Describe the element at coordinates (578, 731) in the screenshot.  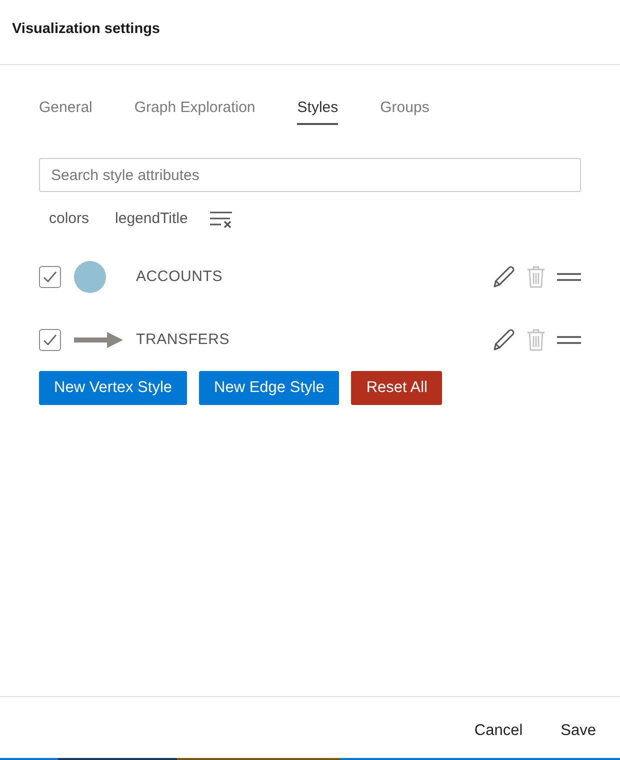
I see `footer-button: Save` at that location.